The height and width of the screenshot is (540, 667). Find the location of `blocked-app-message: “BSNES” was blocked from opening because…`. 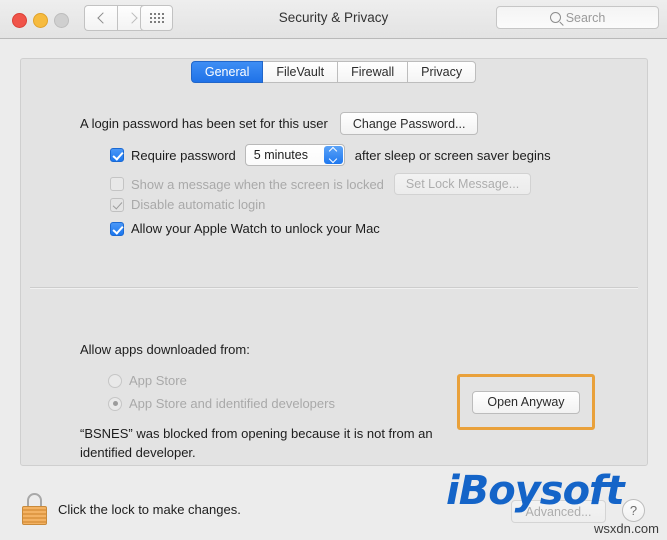

blocked-app-message: “BSNES” was blocked from opening because… is located at coordinates (256, 443).